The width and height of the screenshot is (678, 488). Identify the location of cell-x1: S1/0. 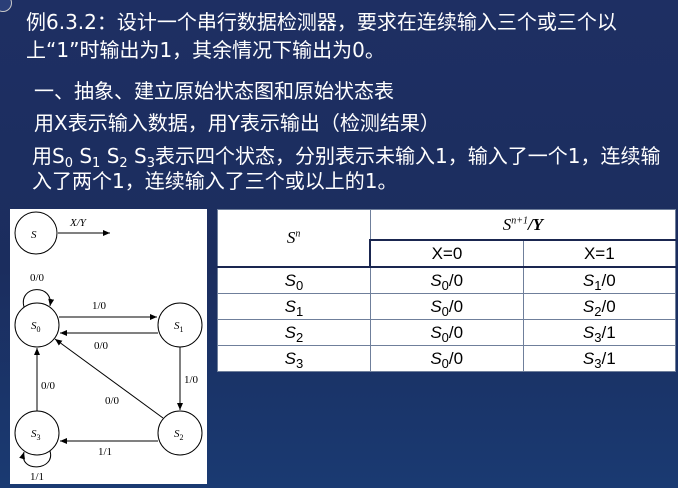
(599, 280).